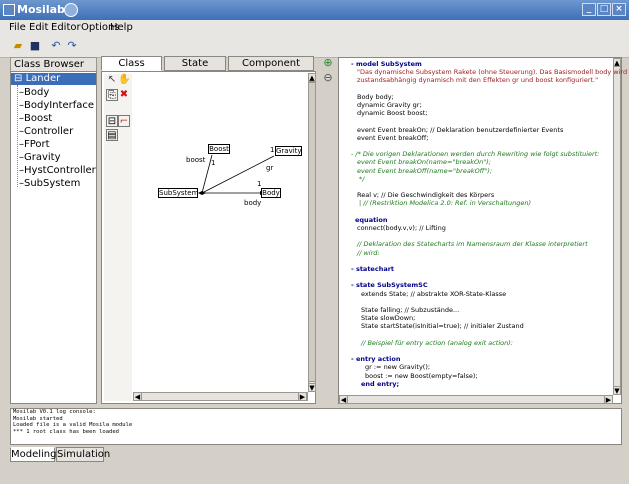  I want to click on tab-class-diagram: Class Diagram, so click(131, 69).